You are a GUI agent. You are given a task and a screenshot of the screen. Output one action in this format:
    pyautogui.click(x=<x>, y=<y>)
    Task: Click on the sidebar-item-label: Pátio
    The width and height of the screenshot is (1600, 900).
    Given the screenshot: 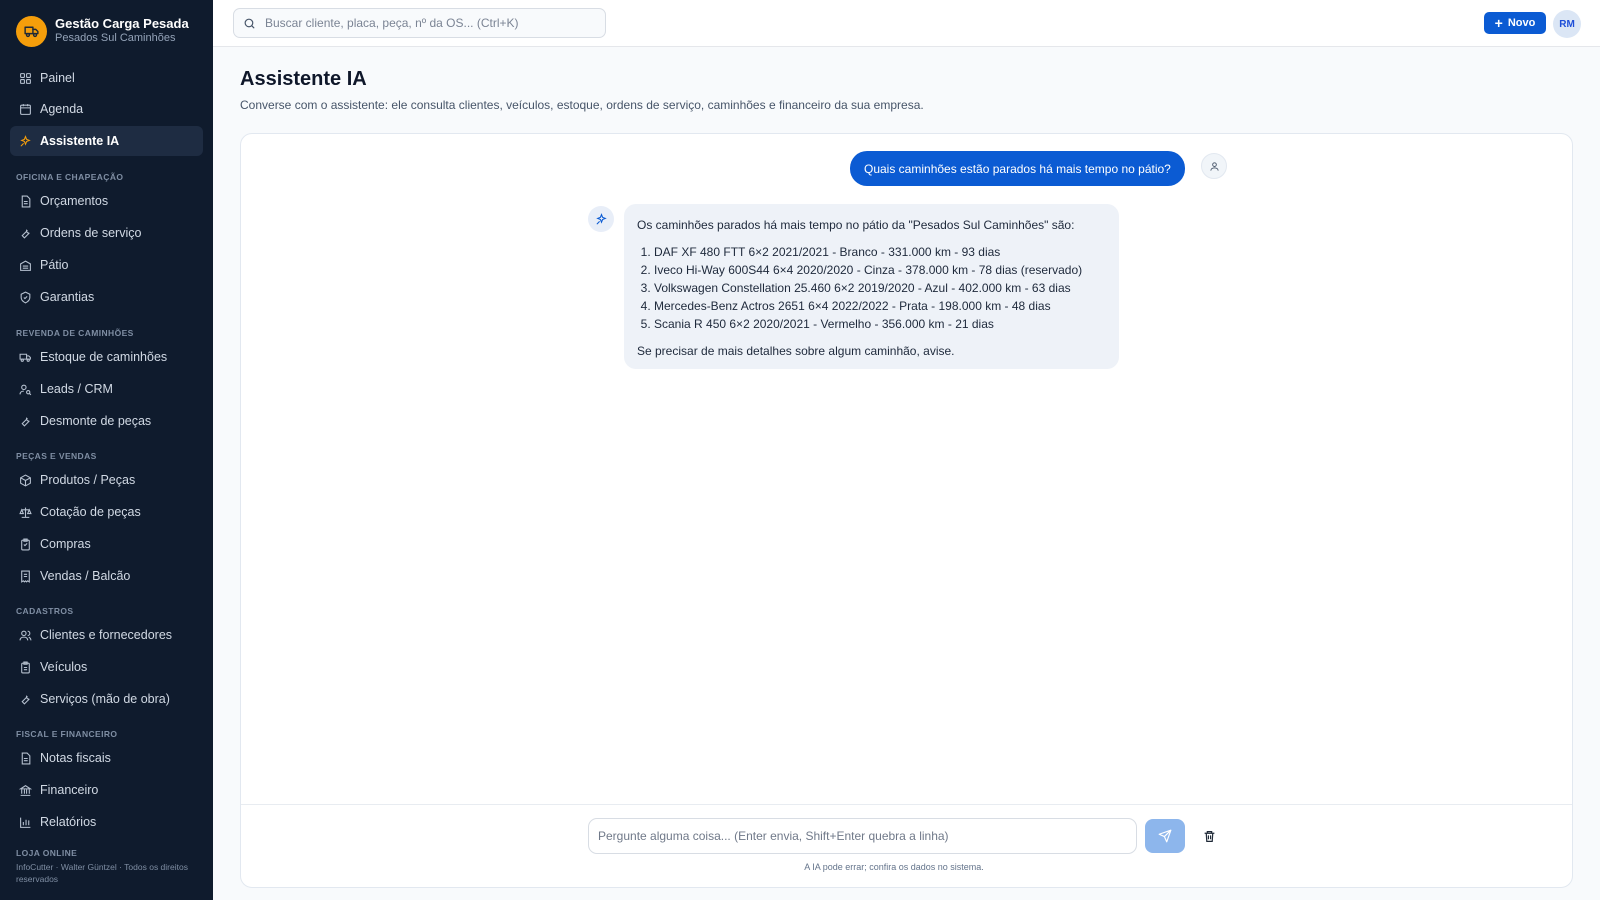 What is the action you would take?
    pyautogui.click(x=54, y=265)
    